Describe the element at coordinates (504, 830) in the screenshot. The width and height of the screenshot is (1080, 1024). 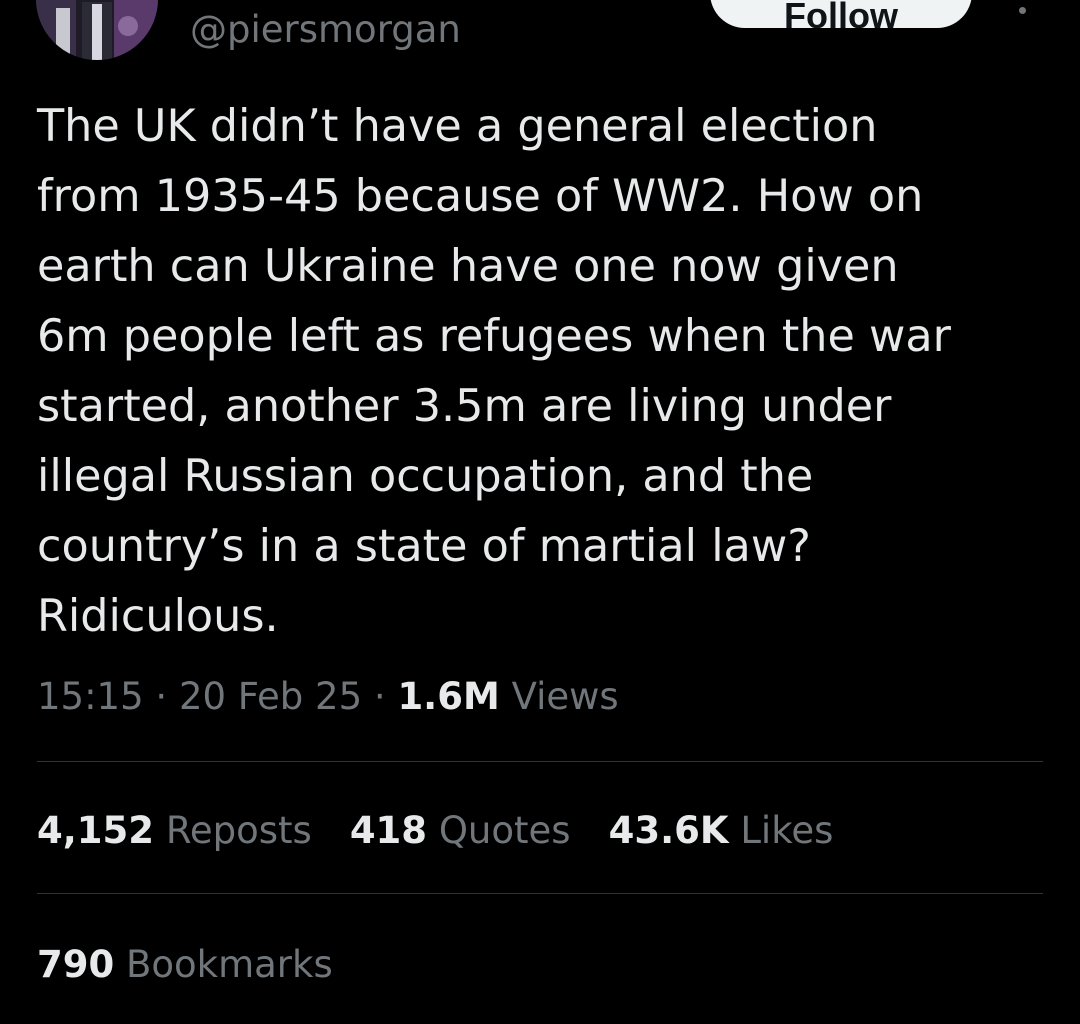
I see `quotes-label: Quotes` at that location.